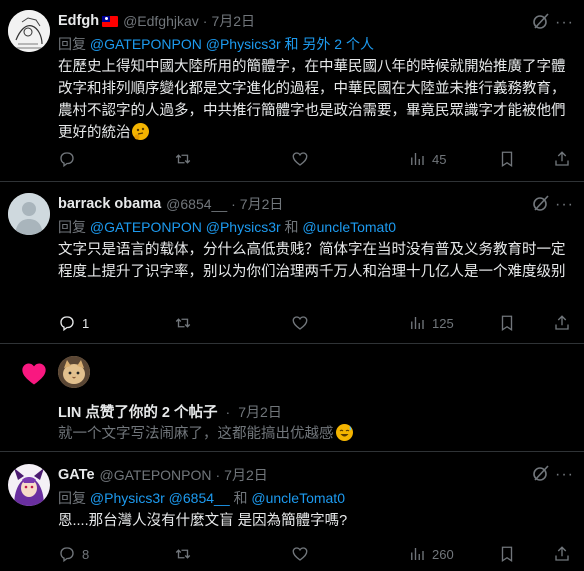 The width and height of the screenshot is (584, 571). I want to click on notification-action: 点赞了你的 2 个帖子, so click(151, 413).